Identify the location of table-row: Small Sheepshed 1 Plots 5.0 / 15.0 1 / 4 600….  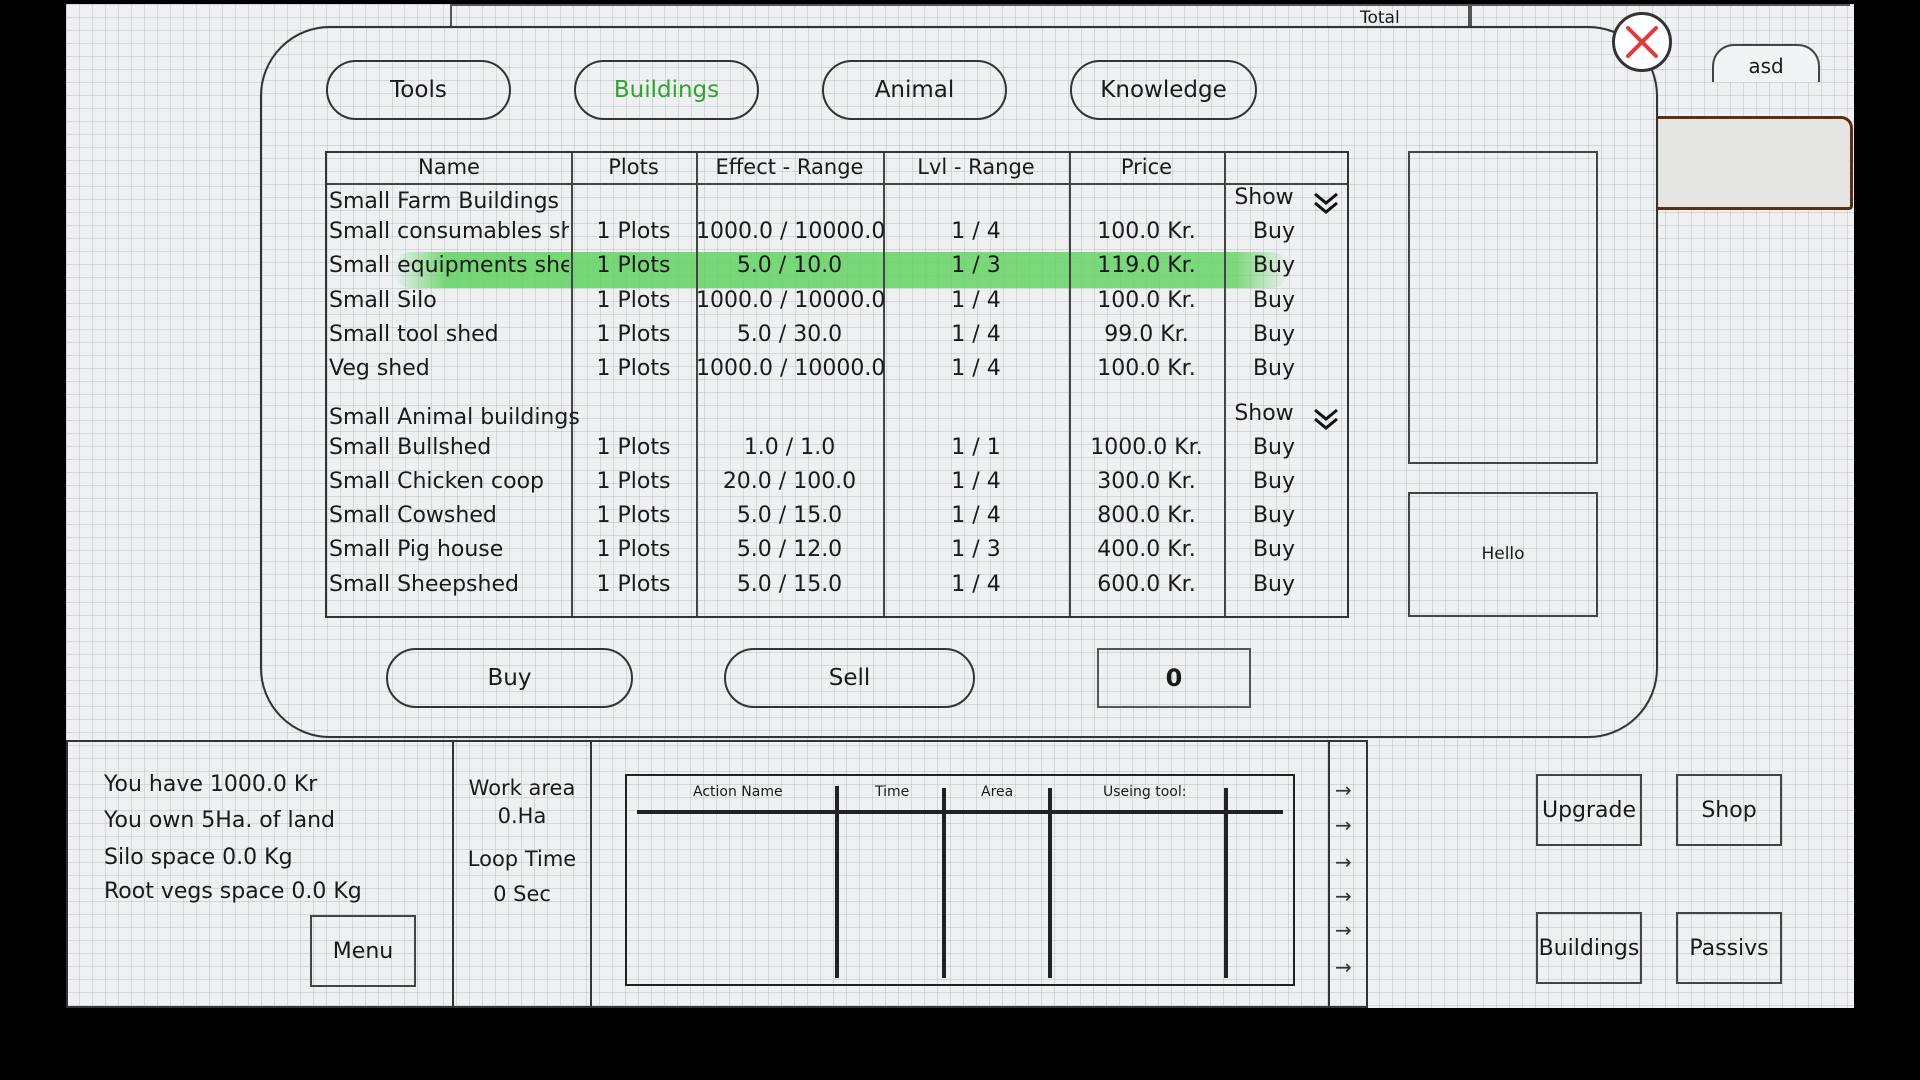
(837, 585).